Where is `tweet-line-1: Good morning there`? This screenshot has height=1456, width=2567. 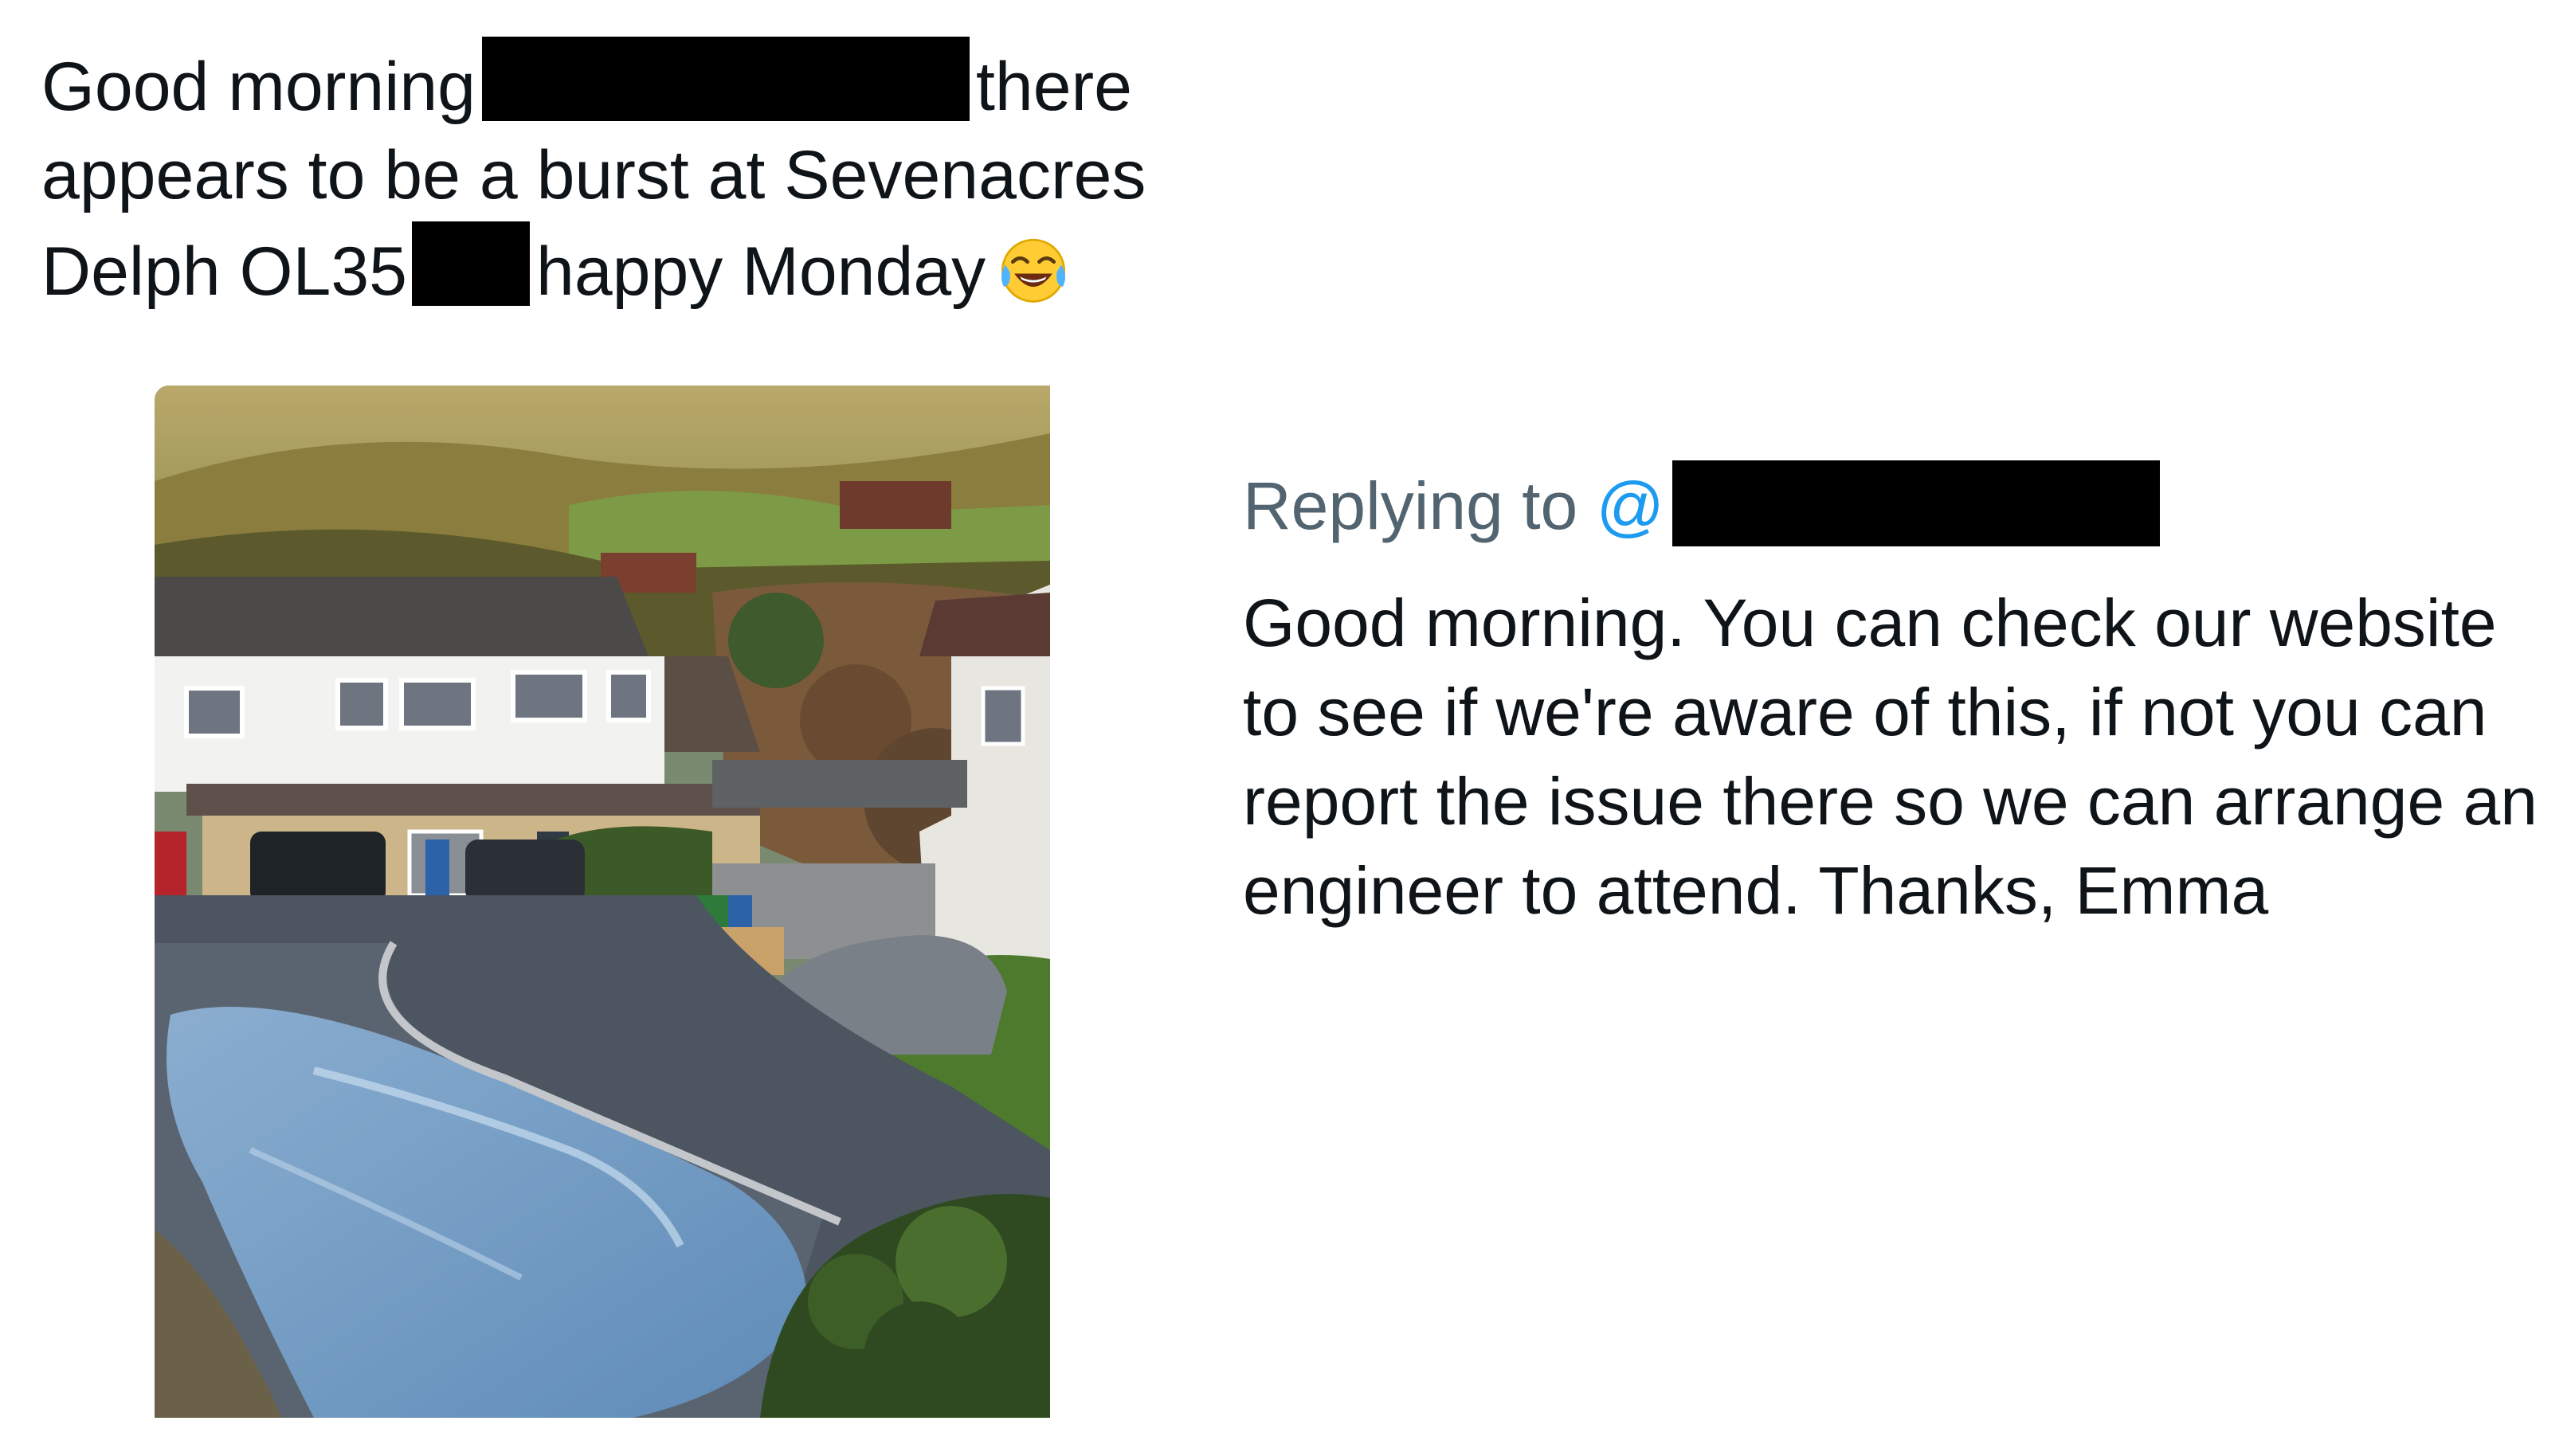
tweet-line-1: Good morning there is located at coordinates (623, 83).